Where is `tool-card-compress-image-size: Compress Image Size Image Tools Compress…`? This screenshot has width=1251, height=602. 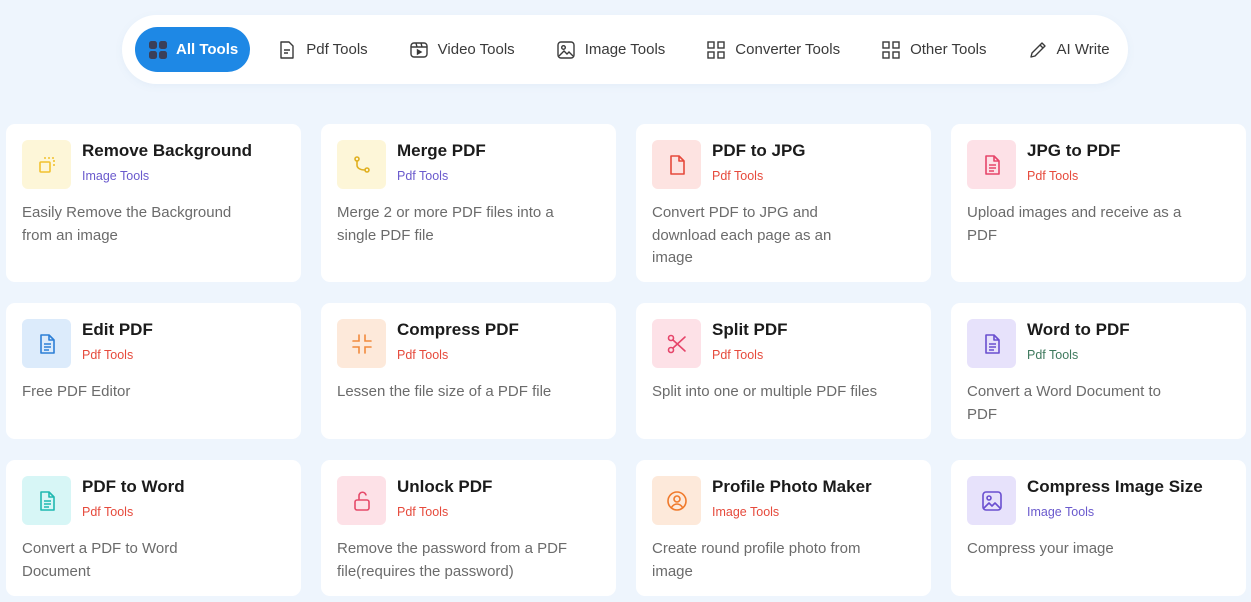
tool-card-compress-image-size: Compress Image Size Image Tools Compress… is located at coordinates (1098, 528).